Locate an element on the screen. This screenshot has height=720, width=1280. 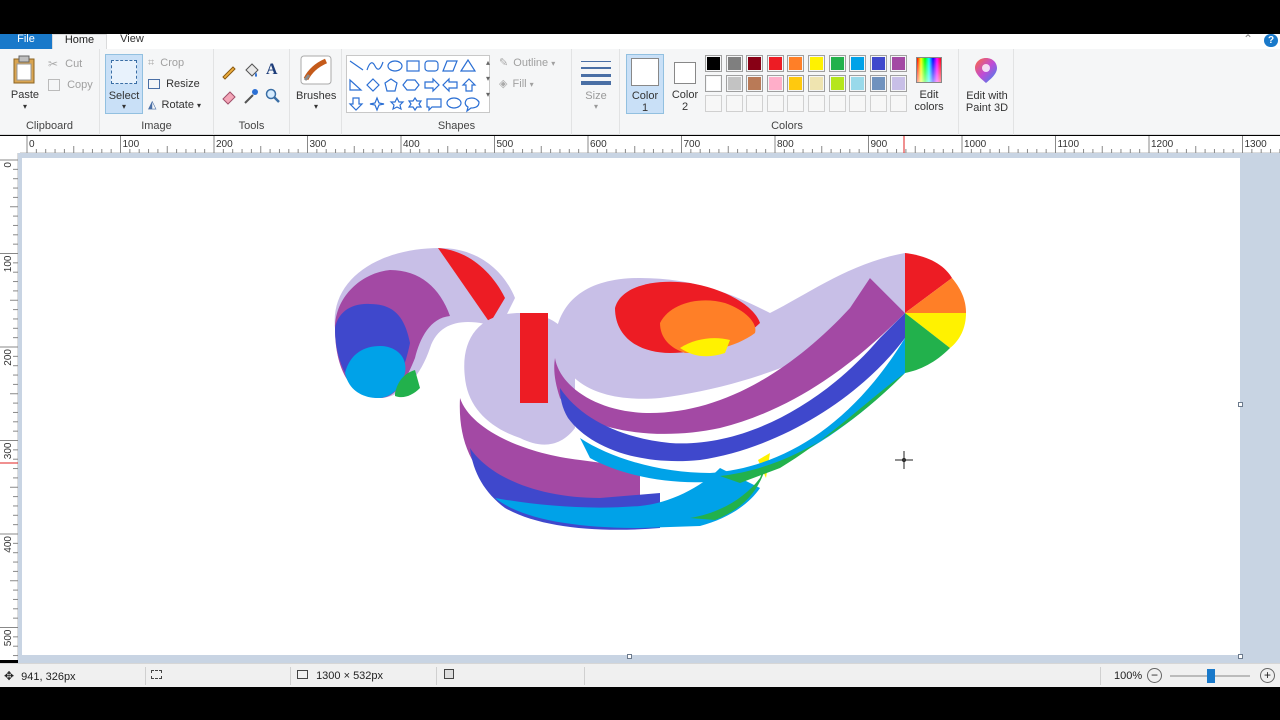
colors-group: Color 1 Color 2 Edit colors Colors is located at coordinates (790, 92).